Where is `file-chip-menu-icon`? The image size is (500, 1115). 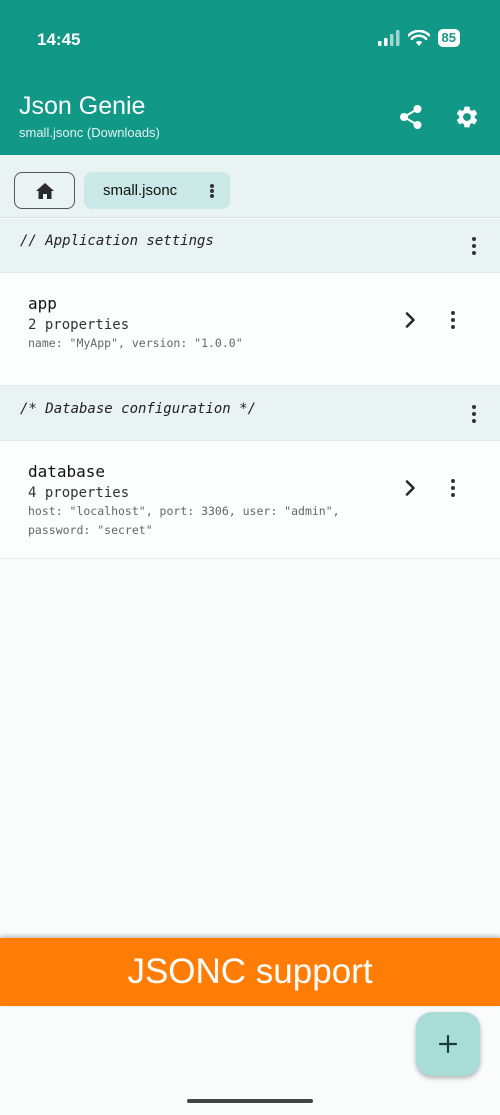 file-chip-menu-icon is located at coordinates (212, 191).